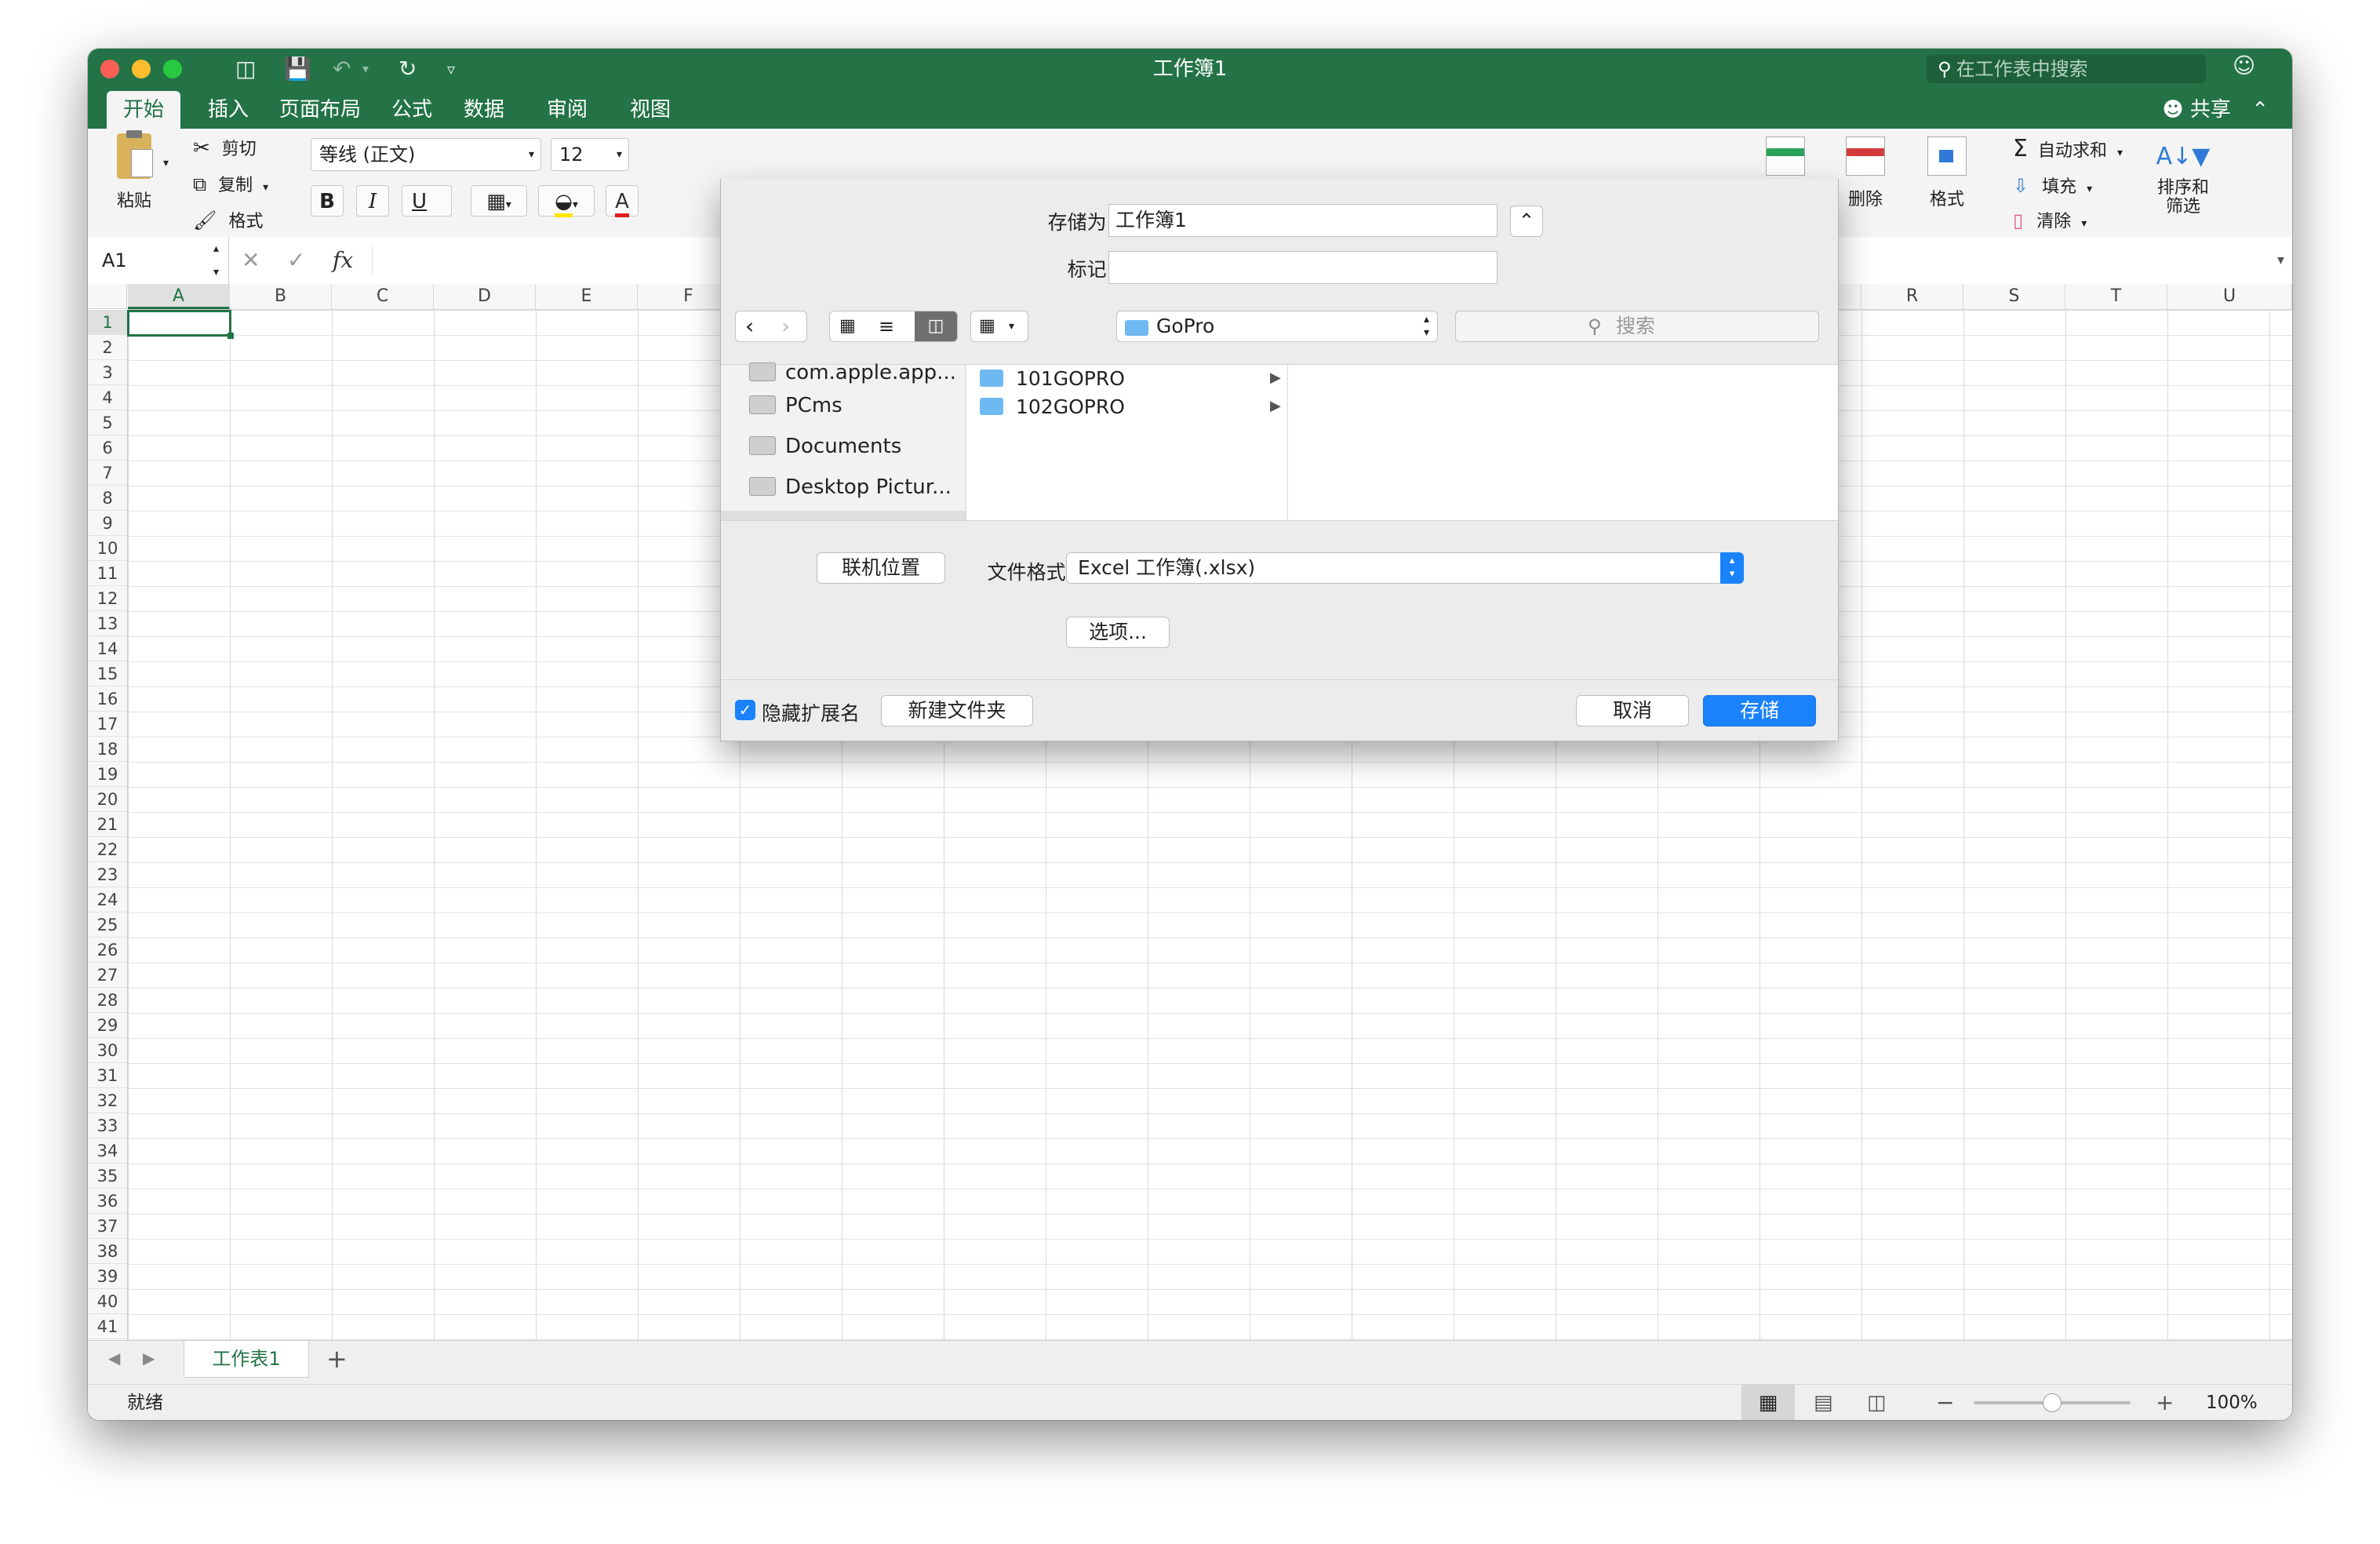 The height and width of the screenshot is (1544, 2380). What do you see at coordinates (343, 260) in the screenshot?
I see `insert-function-icon: fx` at bounding box center [343, 260].